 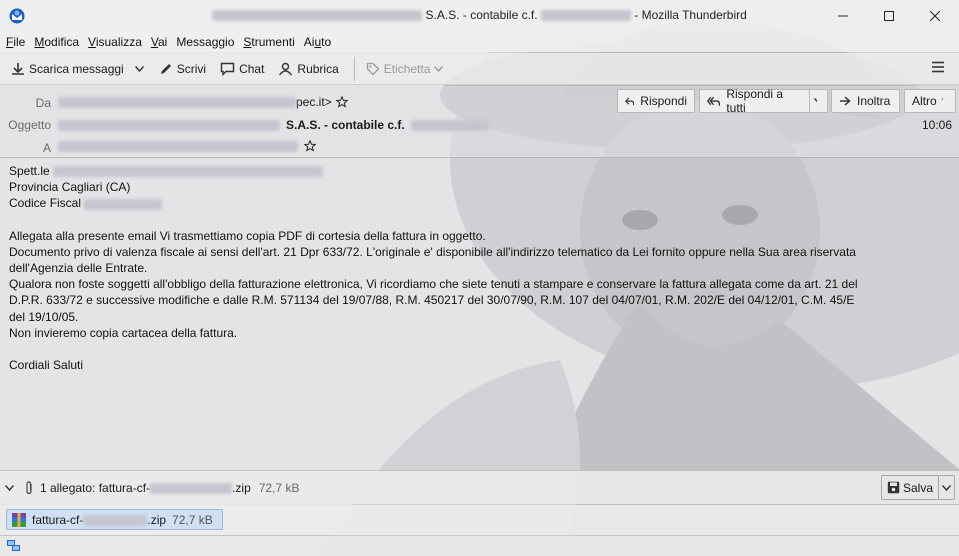 I want to click on attachment-summary-size: 72,7 kB, so click(x=279, y=487).